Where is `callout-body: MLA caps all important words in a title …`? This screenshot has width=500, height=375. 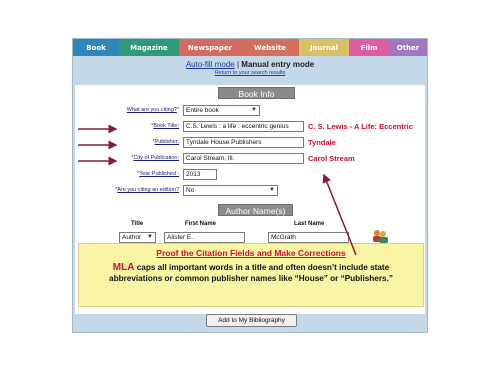 callout-body: MLA caps all important words in a title … is located at coordinates (251, 273).